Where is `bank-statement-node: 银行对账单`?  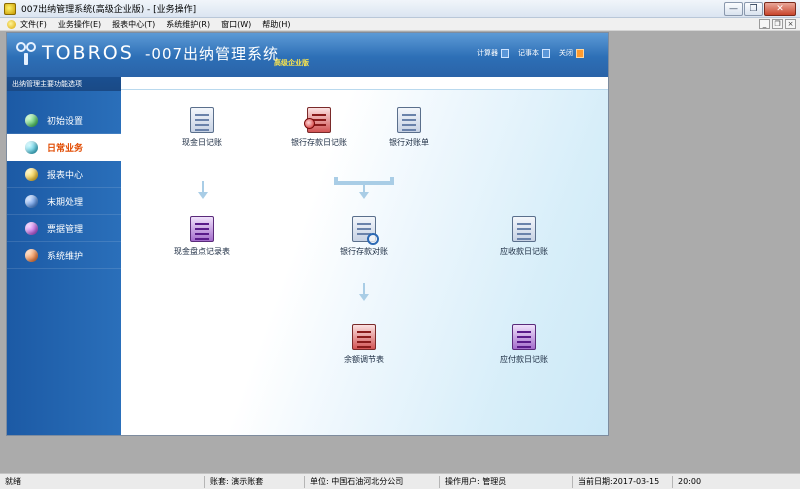 bank-statement-node: 银行对账单 is located at coordinates (409, 127).